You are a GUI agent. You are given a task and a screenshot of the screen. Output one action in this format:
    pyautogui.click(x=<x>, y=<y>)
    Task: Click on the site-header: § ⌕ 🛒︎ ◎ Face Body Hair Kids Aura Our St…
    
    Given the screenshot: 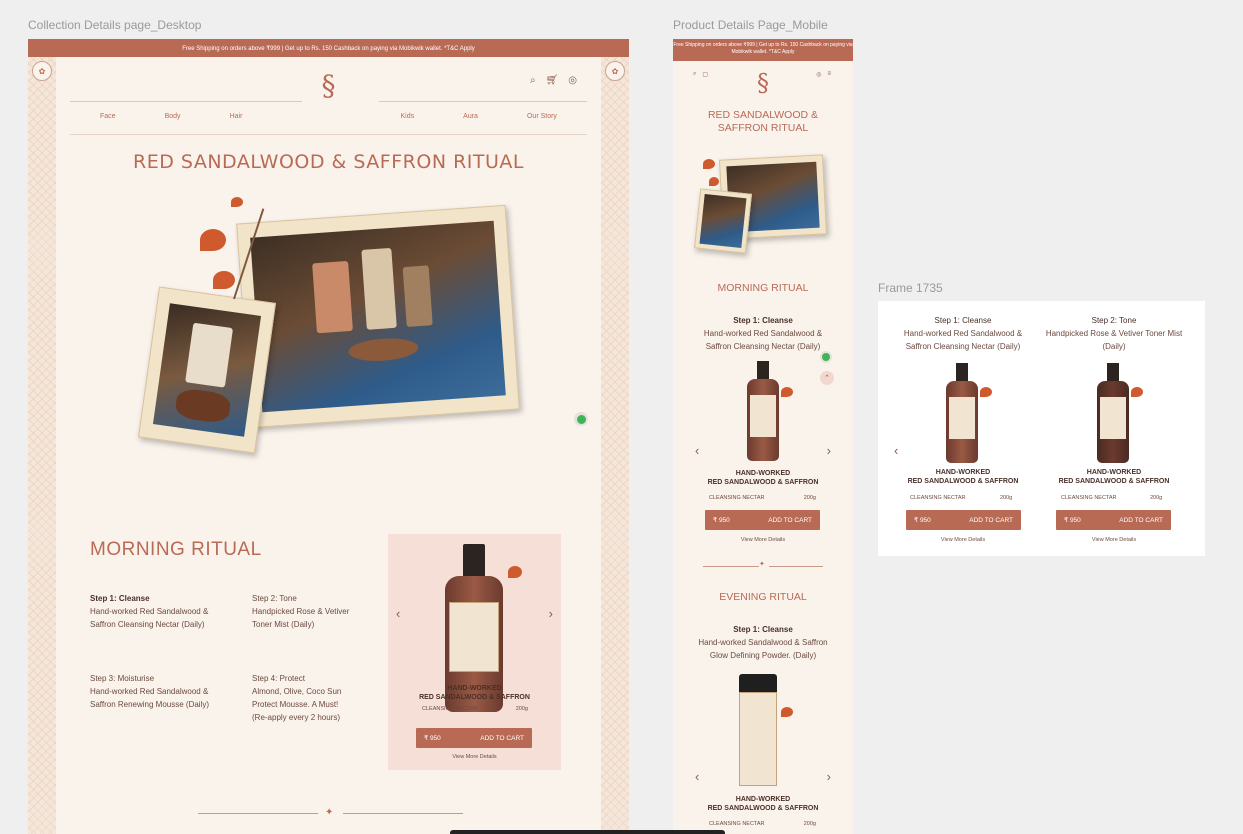 What is the action you would take?
    pyautogui.click(x=328, y=105)
    